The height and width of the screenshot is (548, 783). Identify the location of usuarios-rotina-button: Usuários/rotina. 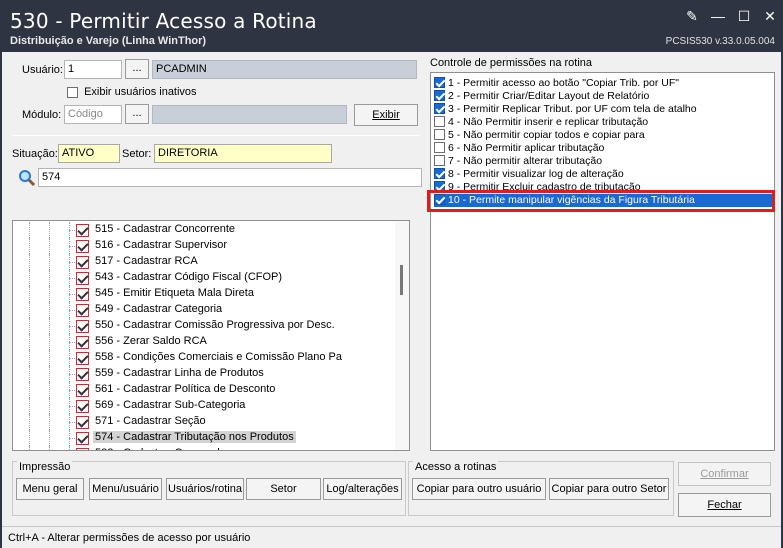
(205, 489).